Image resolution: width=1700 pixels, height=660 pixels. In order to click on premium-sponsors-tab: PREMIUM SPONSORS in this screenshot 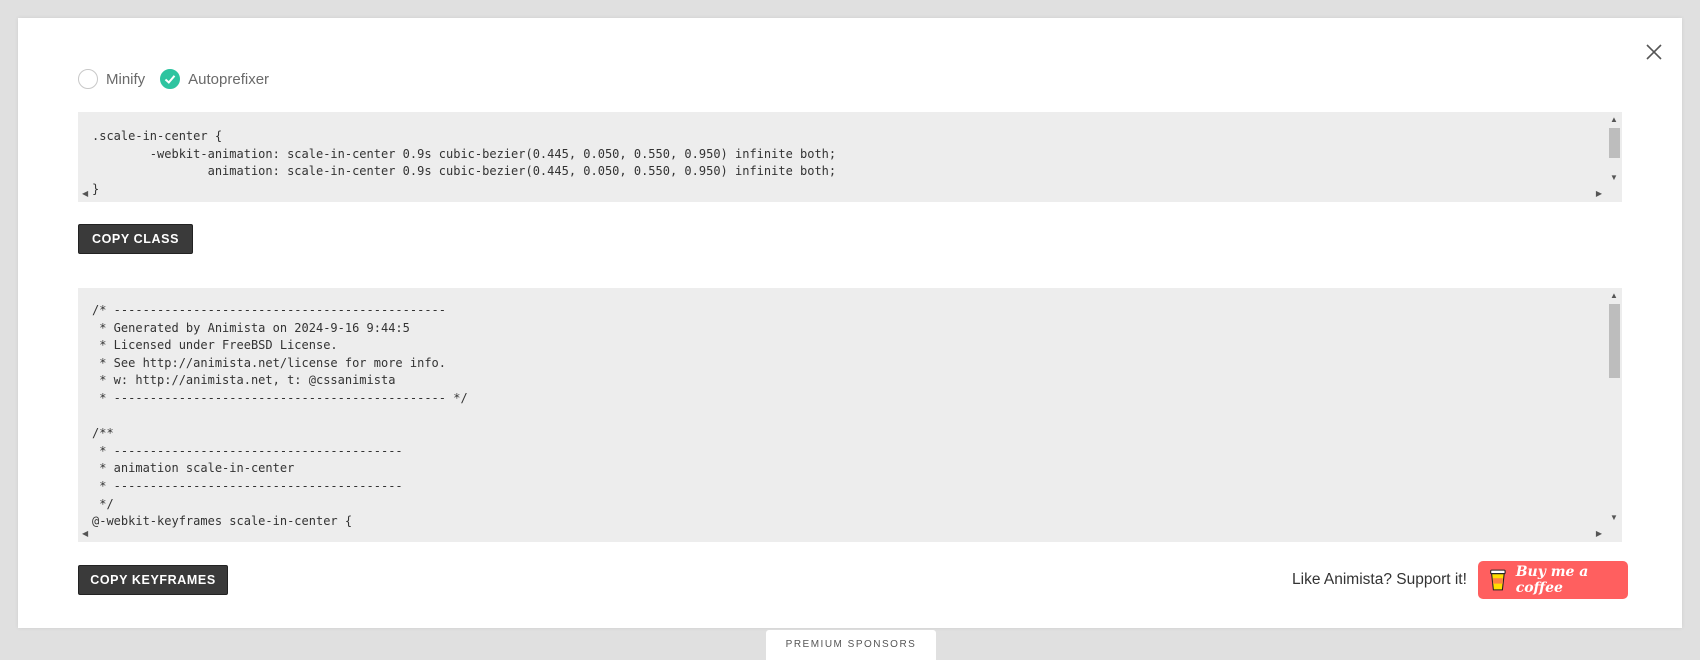, I will do `click(851, 645)`.